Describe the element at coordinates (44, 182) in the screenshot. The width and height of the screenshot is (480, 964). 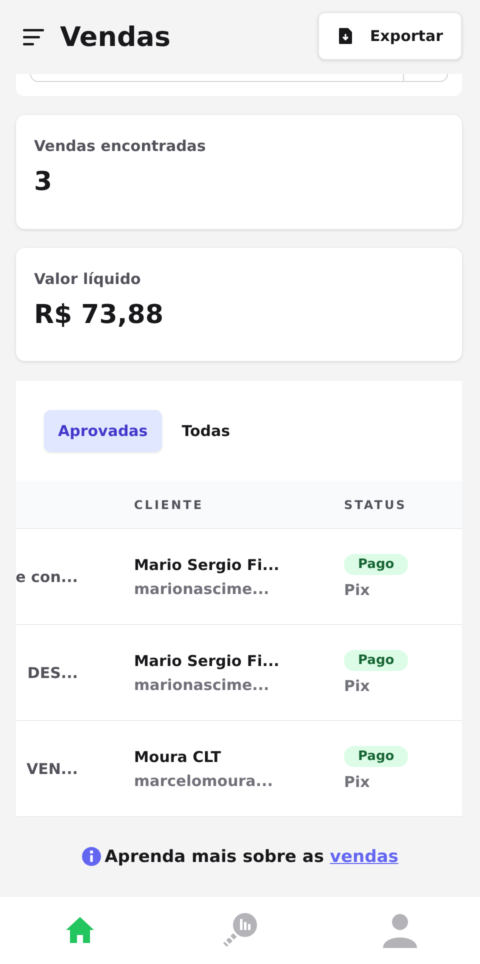
I see `stat-value: 3` at that location.